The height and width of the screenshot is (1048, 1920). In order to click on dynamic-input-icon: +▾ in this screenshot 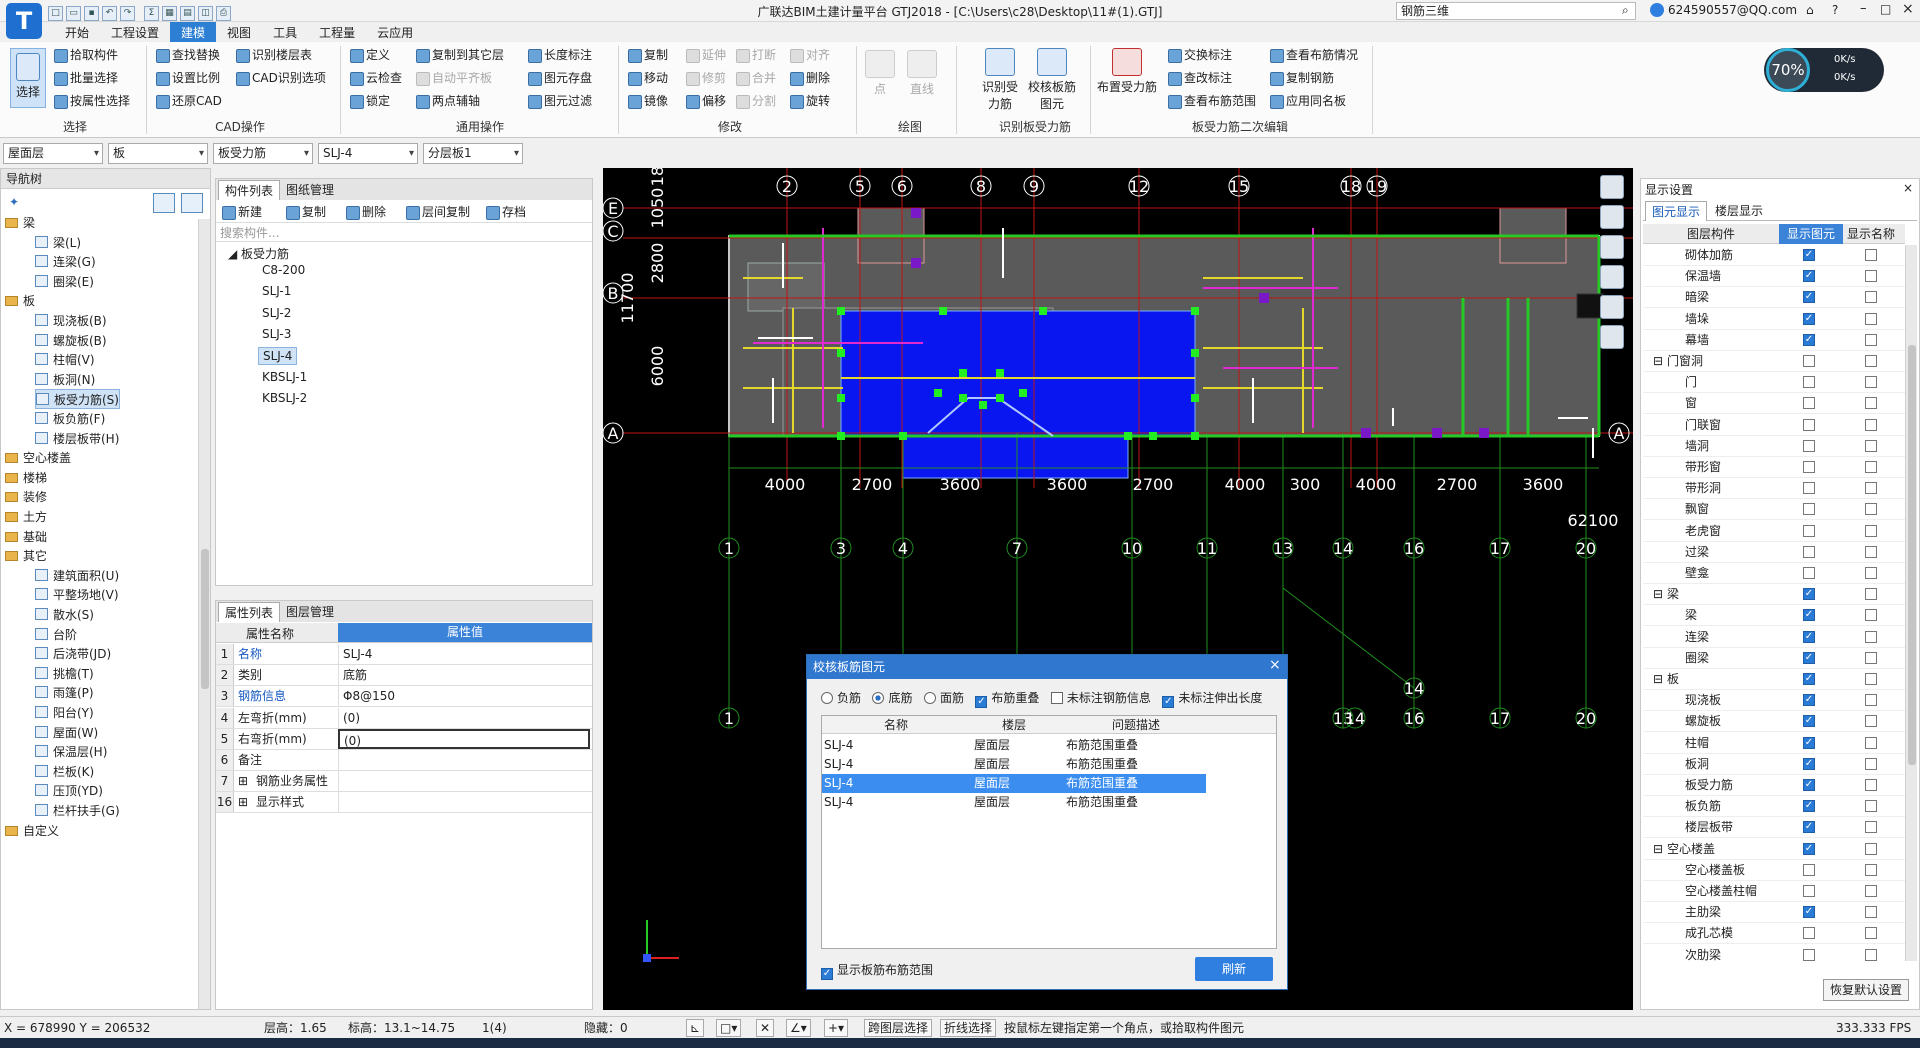, I will do `click(836, 1028)`.